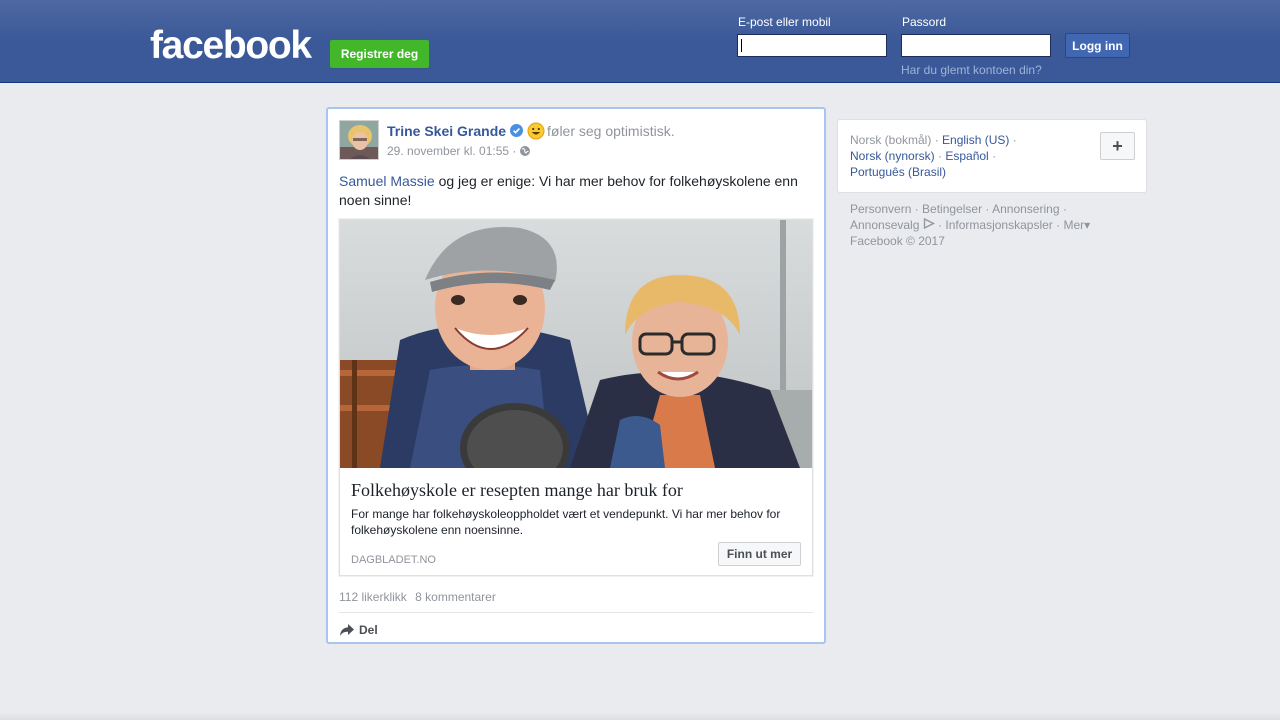 This screenshot has width=1280, height=720. I want to click on bottom-shadow, so click(640, 716).